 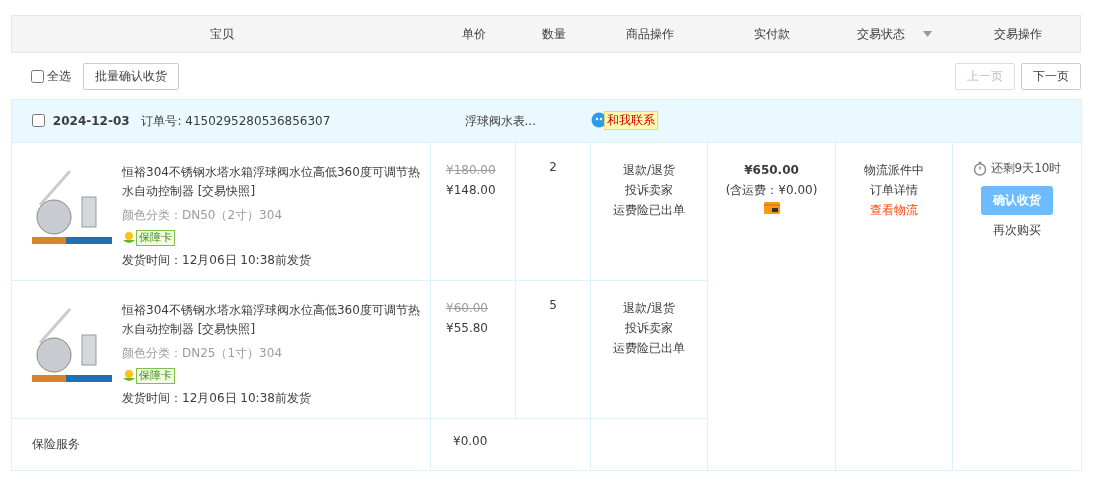 I want to click on column-header: 交易操作, so click(x=1017, y=34).